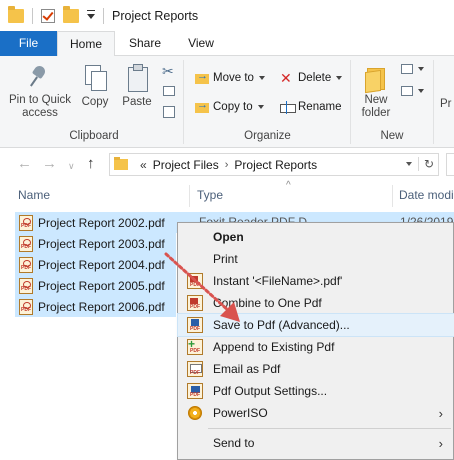 The height and width of the screenshot is (460, 454). I want to click on pin-to-quick-access-button: Pin to Quick access, so click(40, 92).